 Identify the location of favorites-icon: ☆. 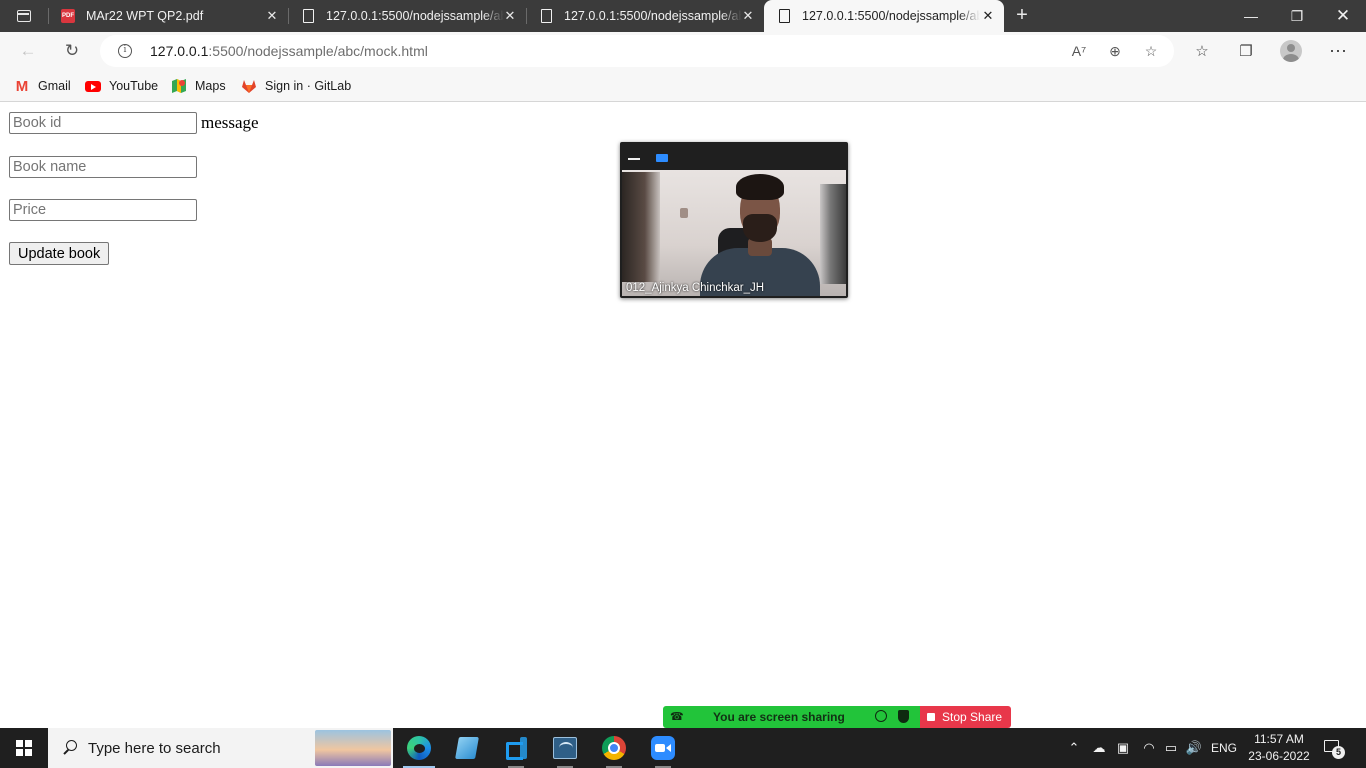
(1202, 51).